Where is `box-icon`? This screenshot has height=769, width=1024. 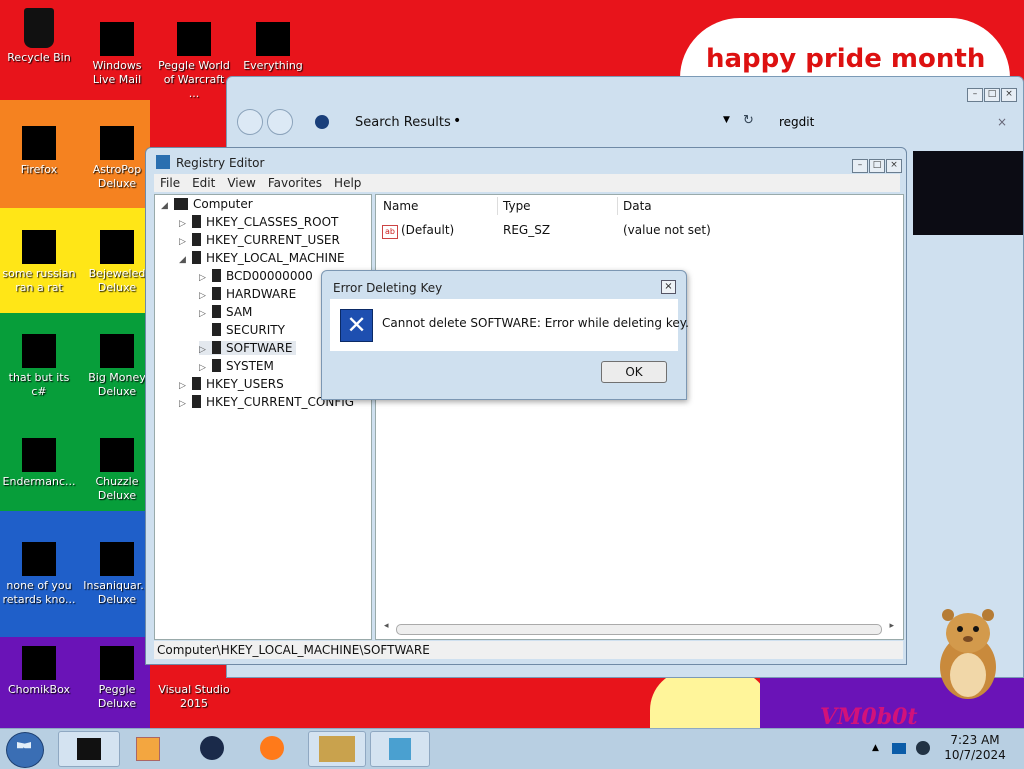 box-icon is located at coordinates (39, 663).